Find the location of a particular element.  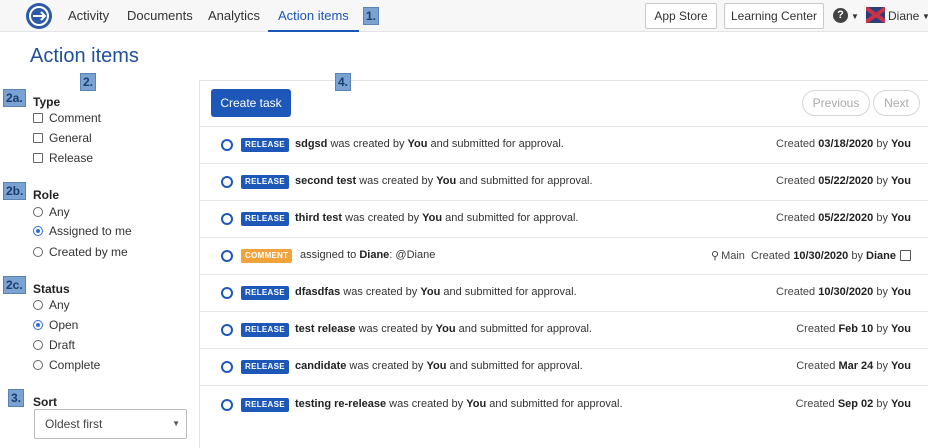

item-description: assigned to Diane: @Diane is located at coordinates (368, 255).